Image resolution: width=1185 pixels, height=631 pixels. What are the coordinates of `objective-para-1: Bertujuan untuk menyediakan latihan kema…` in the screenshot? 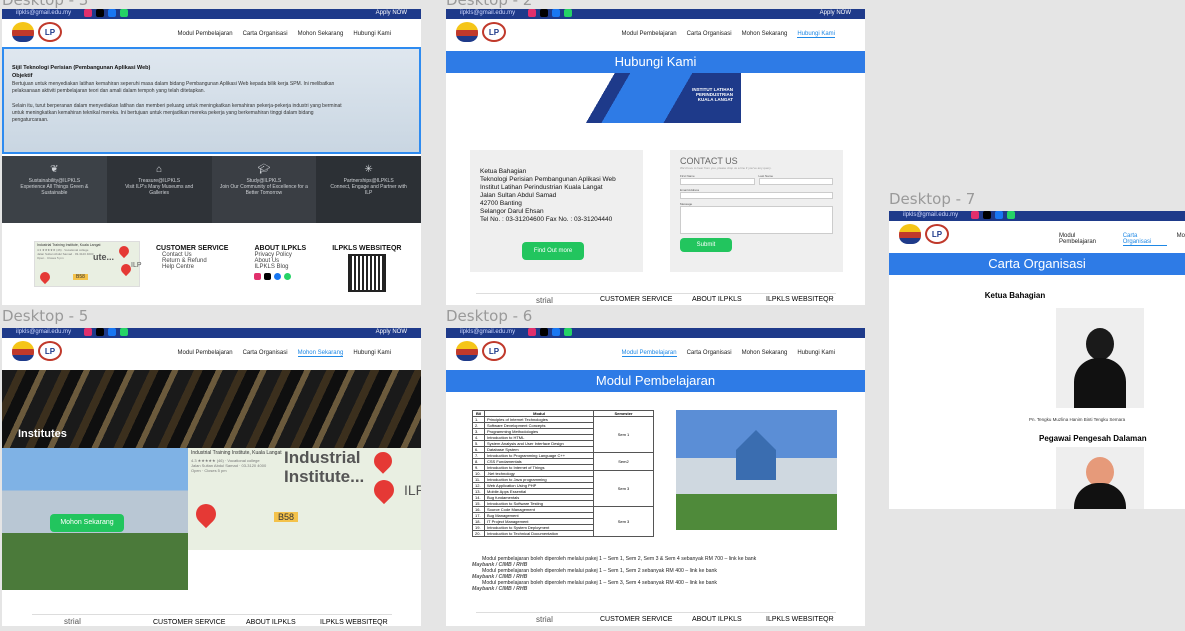 It's located at (173, 87).